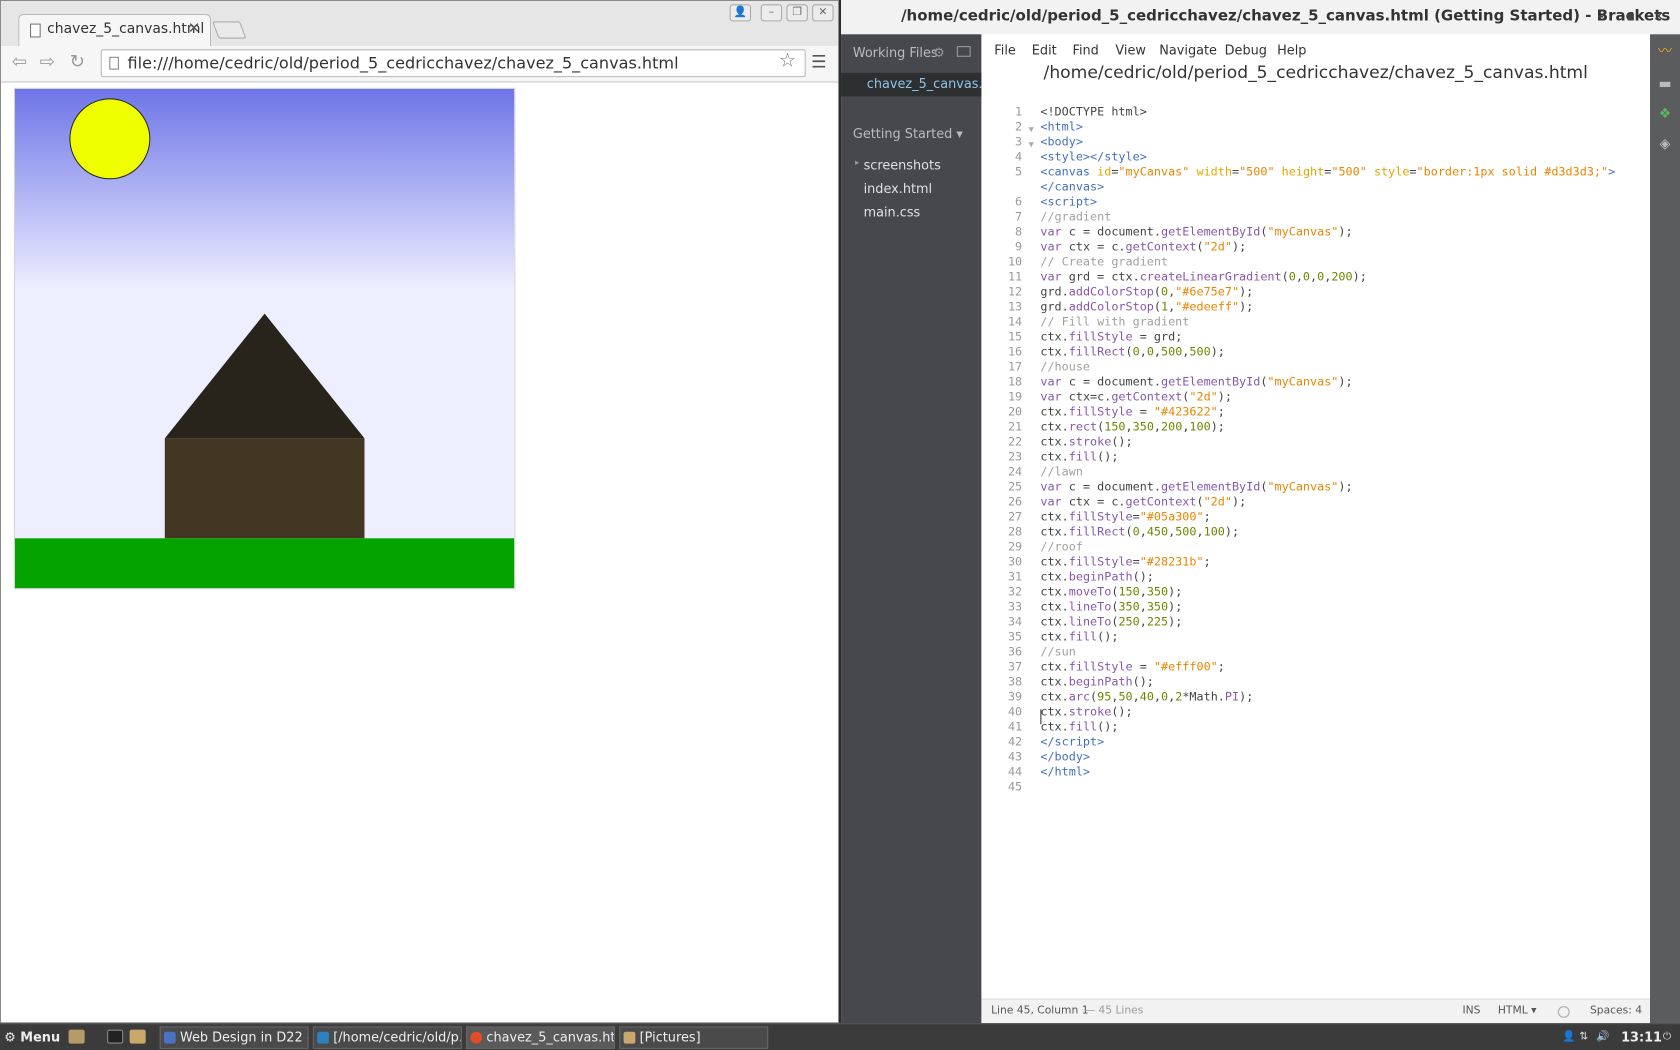 The width and height of the screenshot is (1680, 1050). Describe the element at coordinates (1132, 412) in the screenshot. I see `code-line: ctx.fillStyle = "#423622";` at that location.